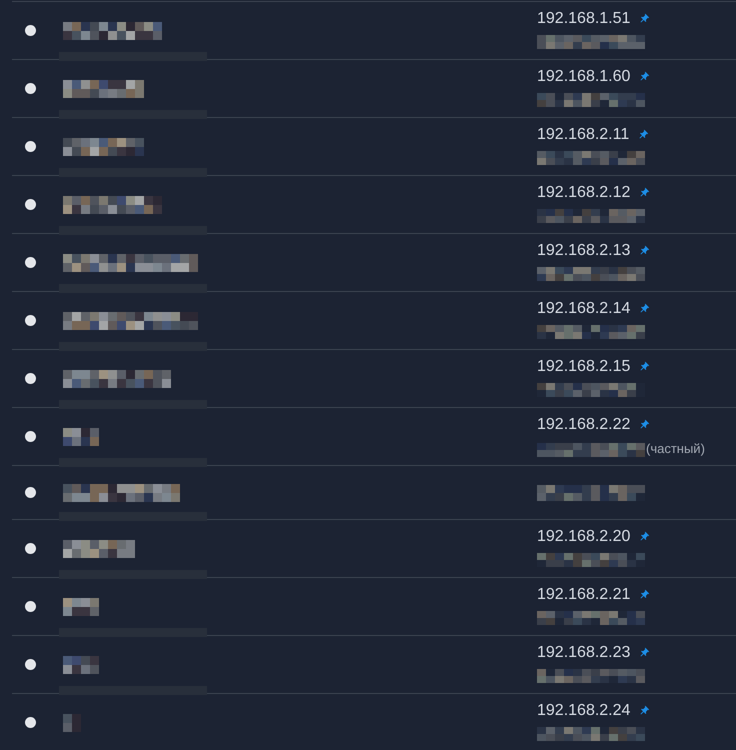 The width and height of the screenshot is (736, 750). I want to click on ip-address: 192.168.2.13, so click(583, 251).